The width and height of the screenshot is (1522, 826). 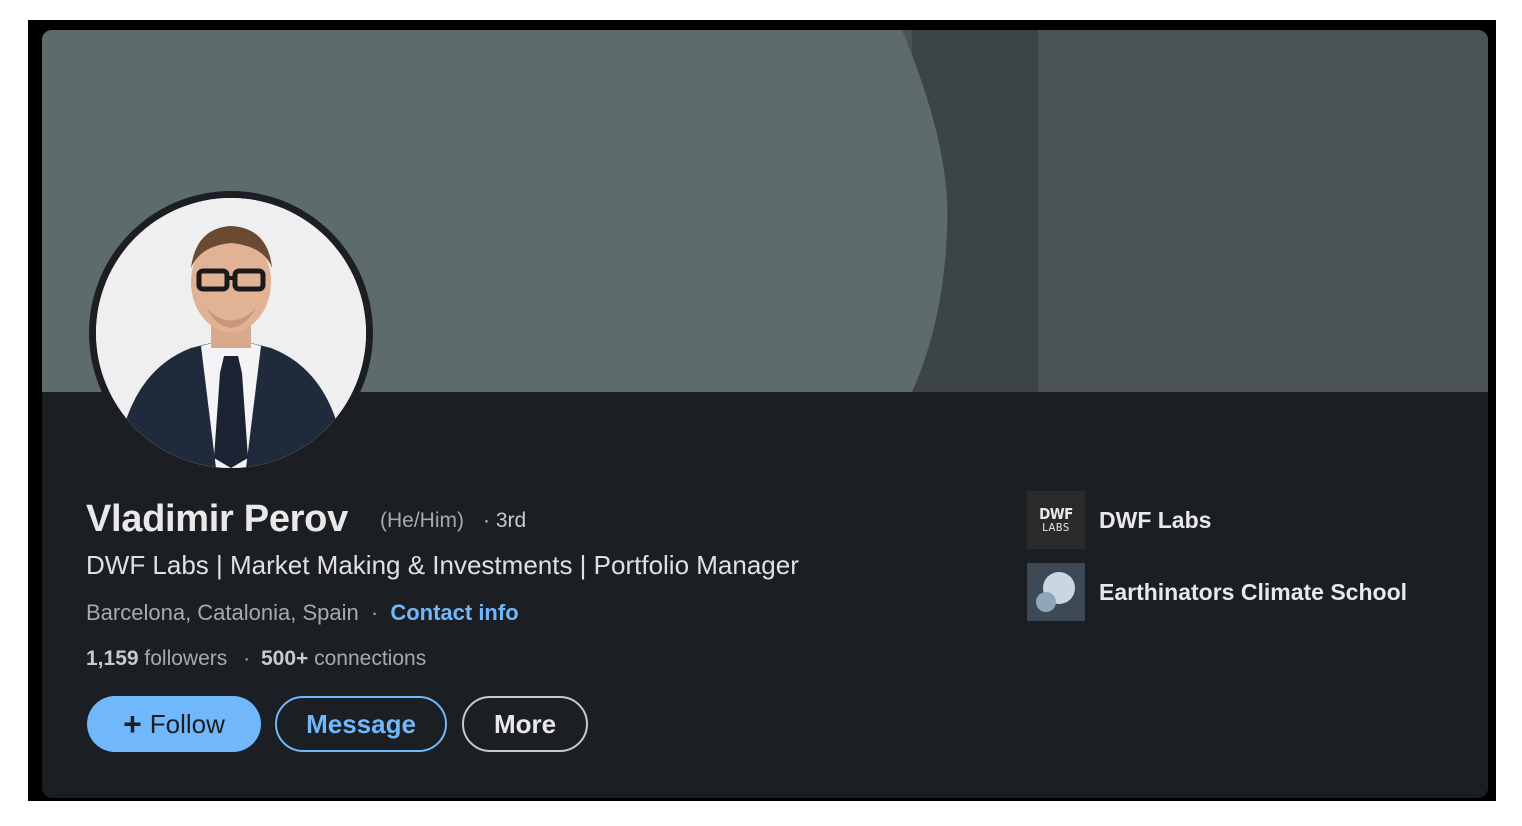 I want to click on profile-photo, so click(x=231, y=333).